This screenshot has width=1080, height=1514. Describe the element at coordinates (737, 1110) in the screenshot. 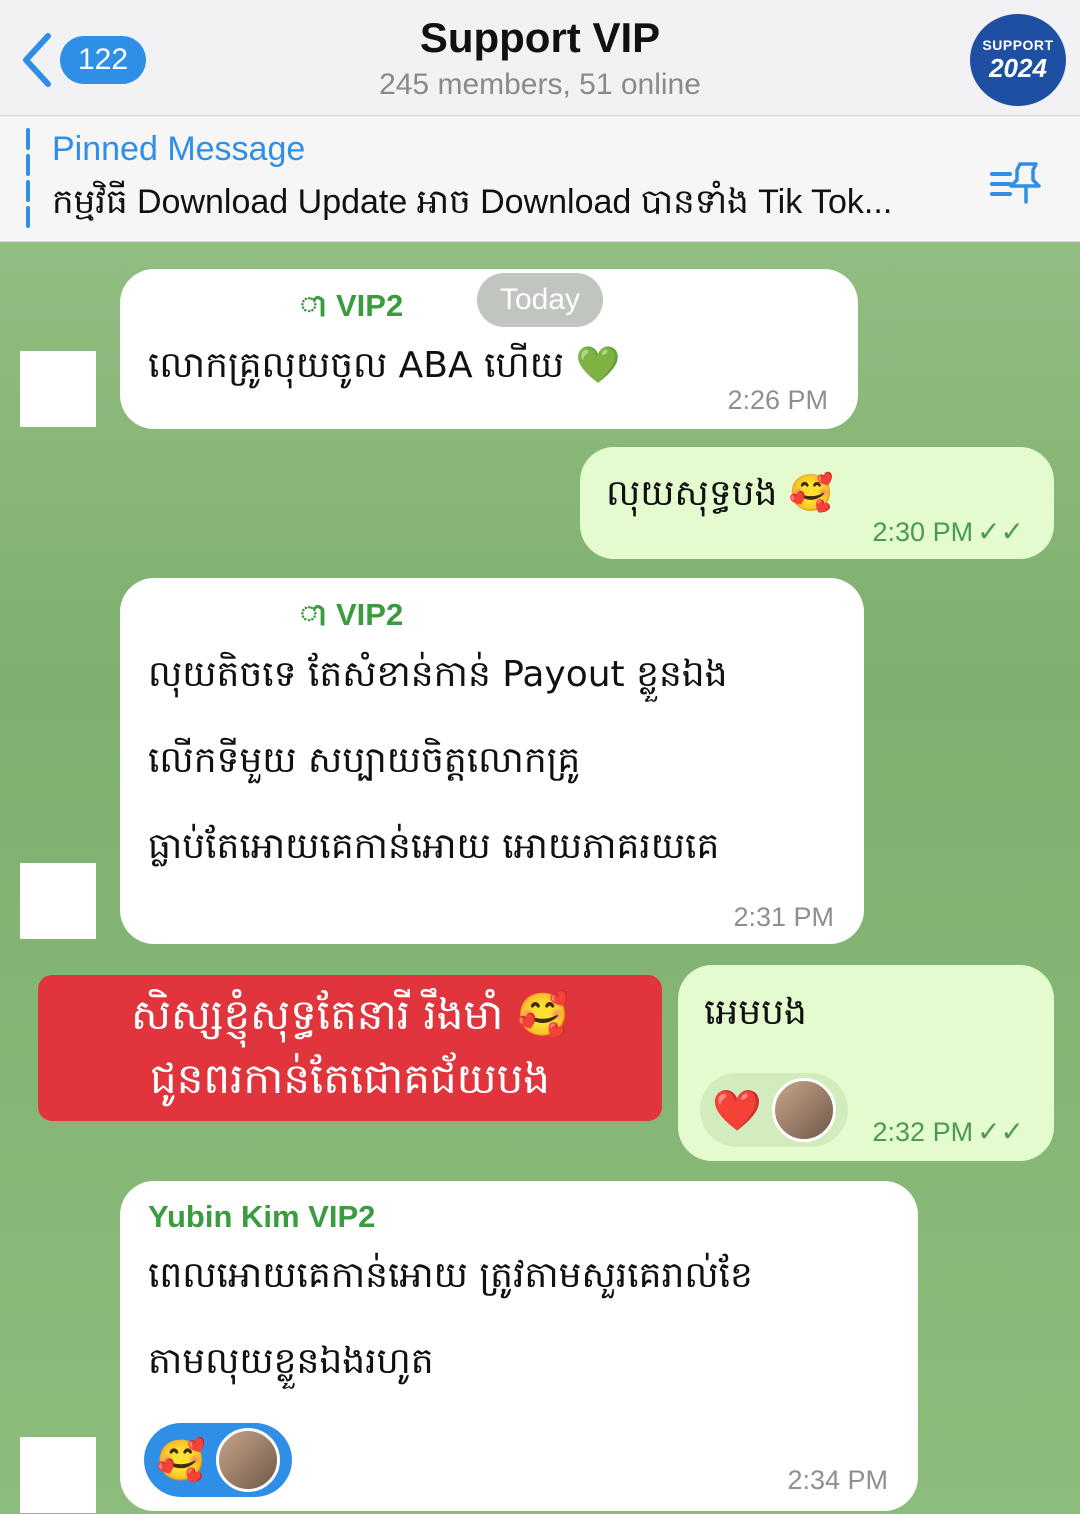

I see `heart-reaction-icon: ❤️` at that location.